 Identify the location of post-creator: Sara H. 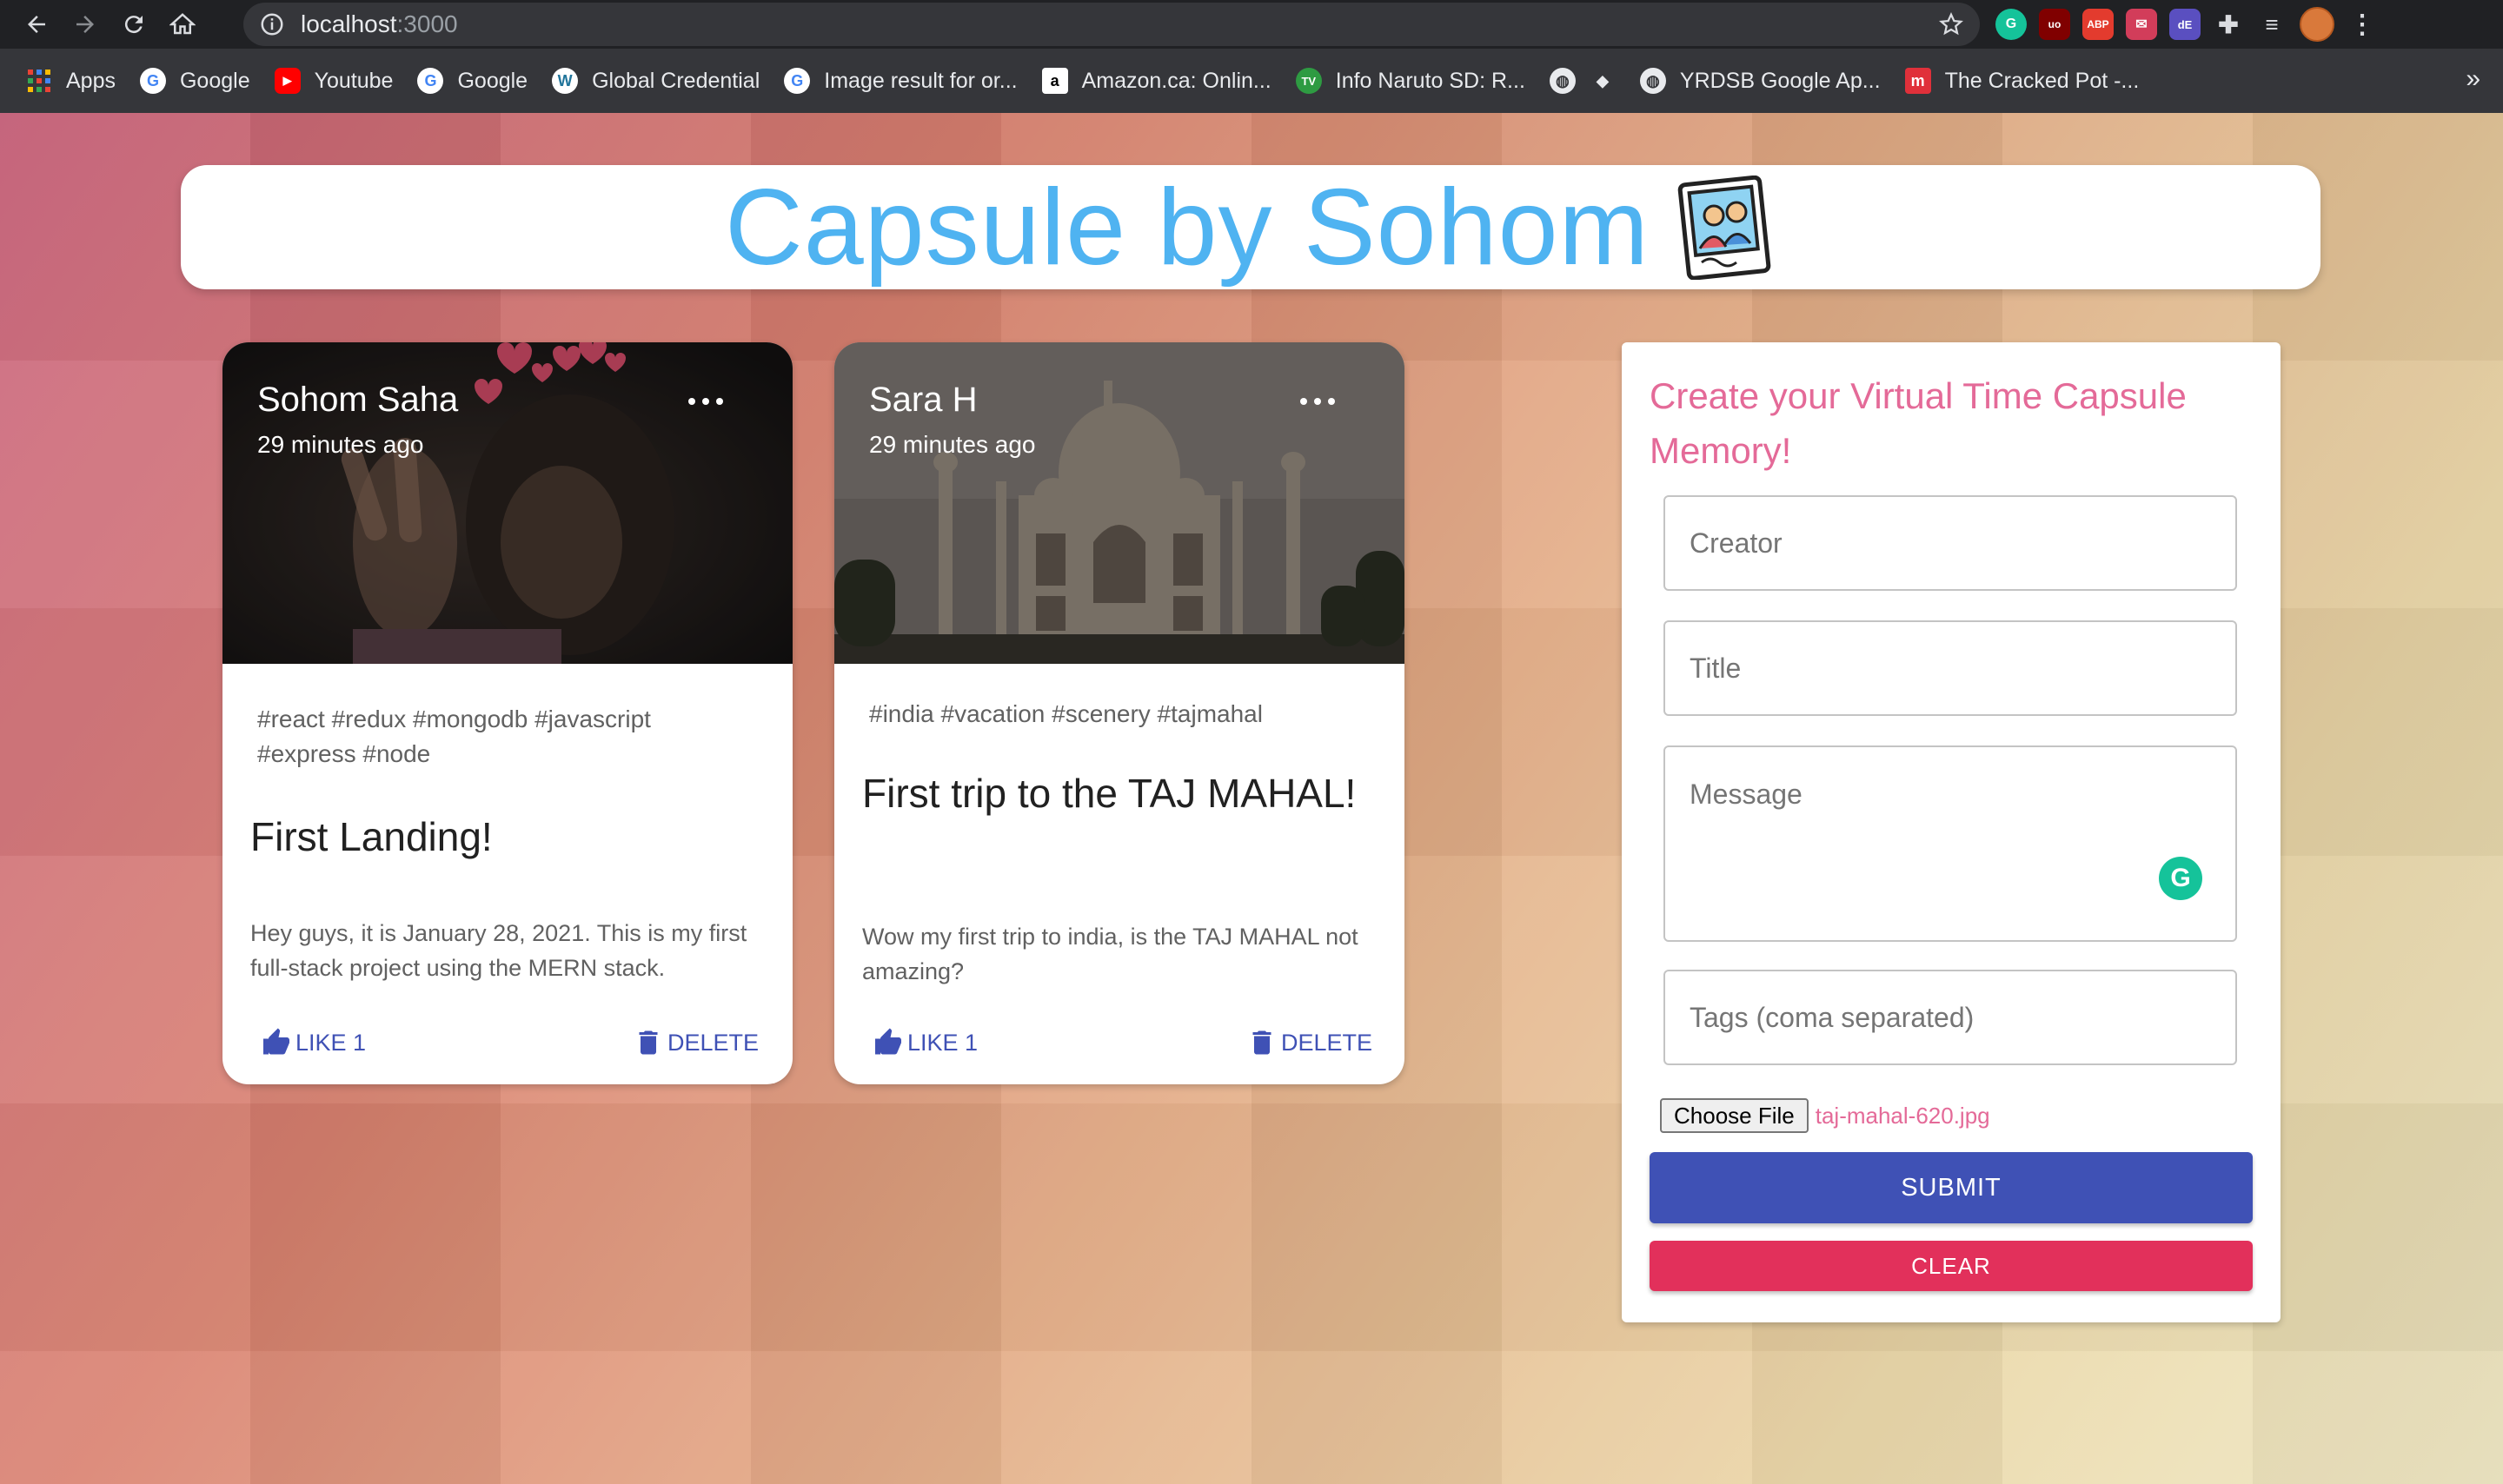
(923, 400).